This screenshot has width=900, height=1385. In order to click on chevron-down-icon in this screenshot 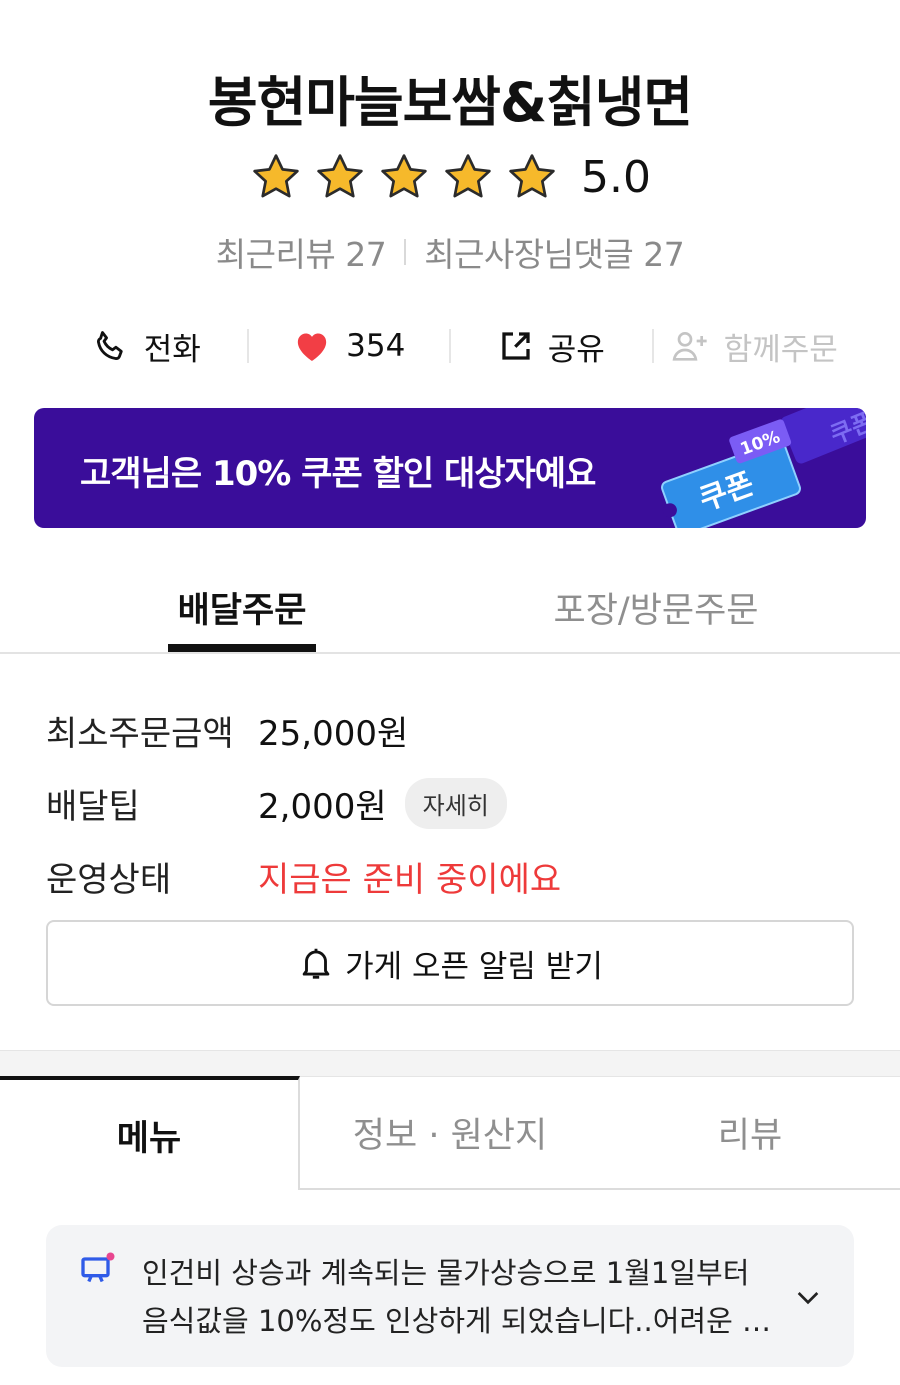, I will do `click(808, 1297)`.